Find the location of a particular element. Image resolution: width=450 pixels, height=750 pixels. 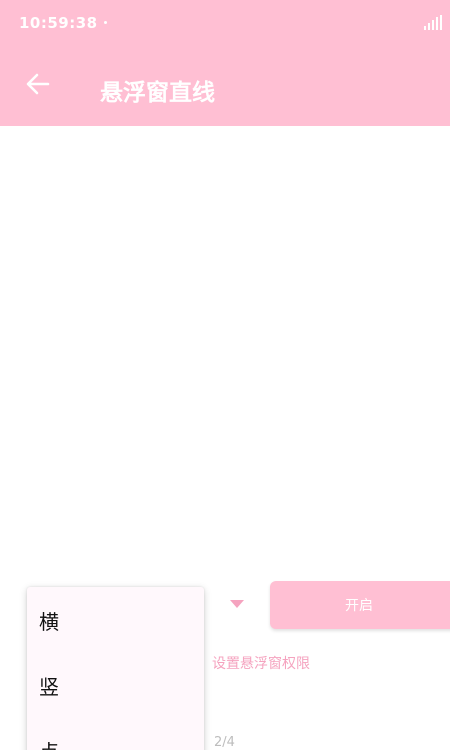

notification-dot-icon is located at coordinates (105, 22).